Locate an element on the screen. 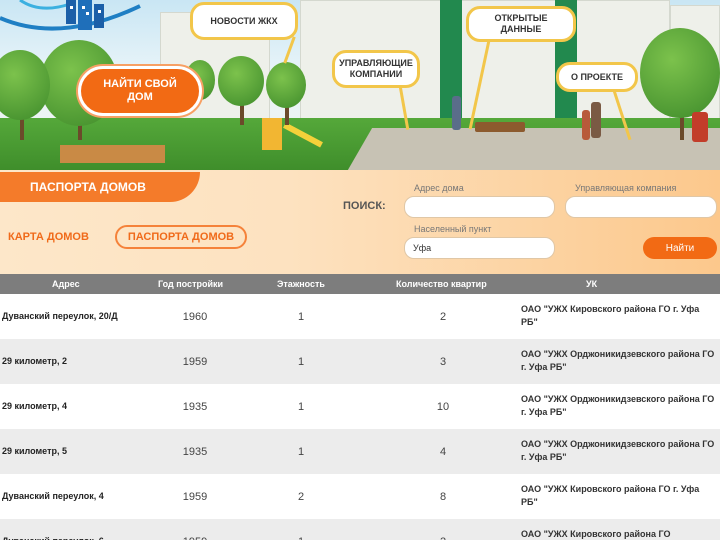 The width and height of the screenshot is (720, 540). cell-year: 1960 is located at coordinates (195, 317).